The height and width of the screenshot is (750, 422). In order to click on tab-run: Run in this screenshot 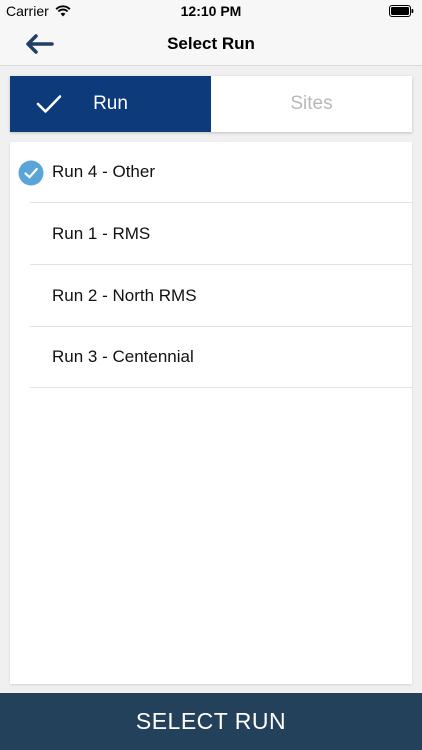, I will do `click(110, 104)`.